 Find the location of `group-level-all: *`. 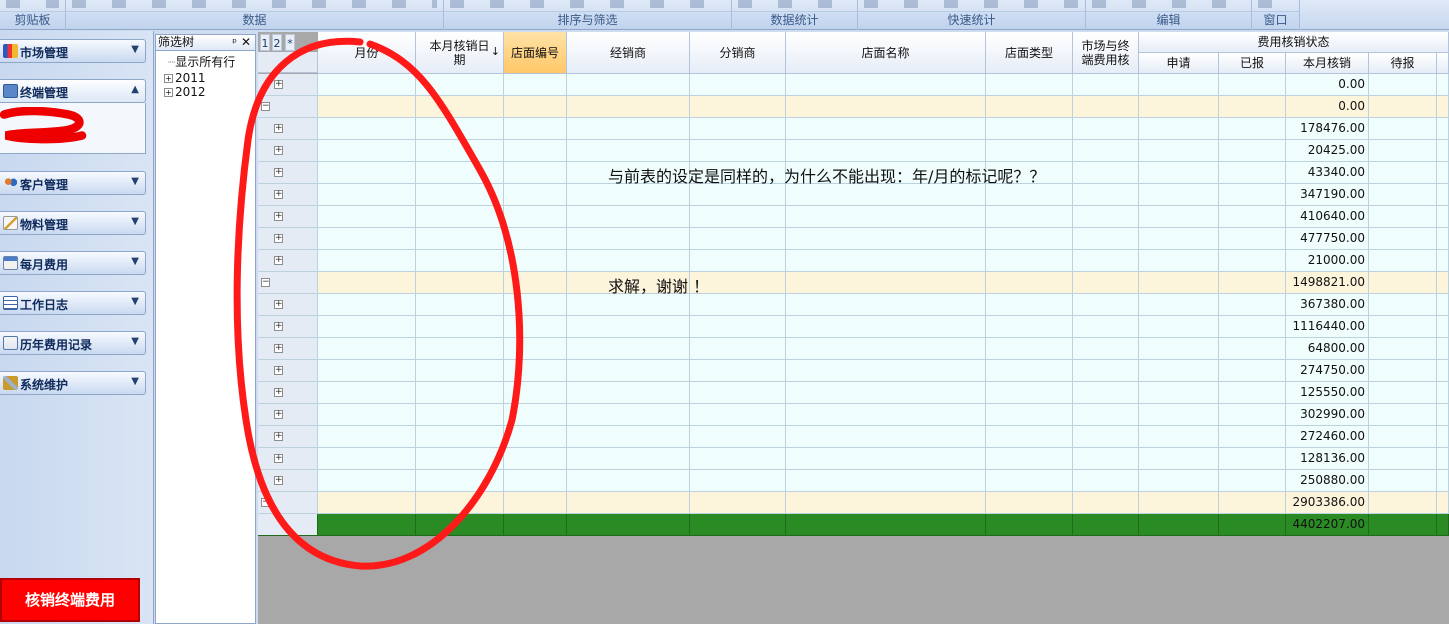

group-level-all: * is located at coordinates (290, 42).